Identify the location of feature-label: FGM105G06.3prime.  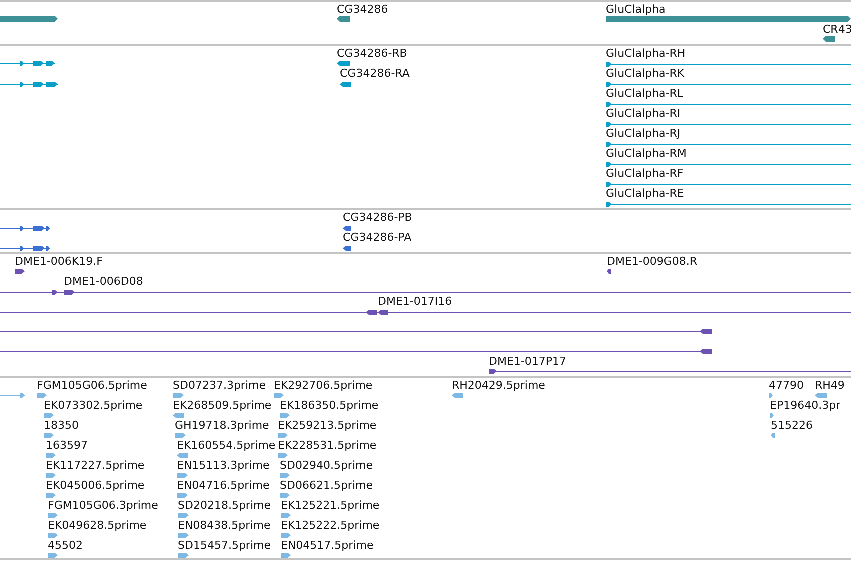
(103, 505).